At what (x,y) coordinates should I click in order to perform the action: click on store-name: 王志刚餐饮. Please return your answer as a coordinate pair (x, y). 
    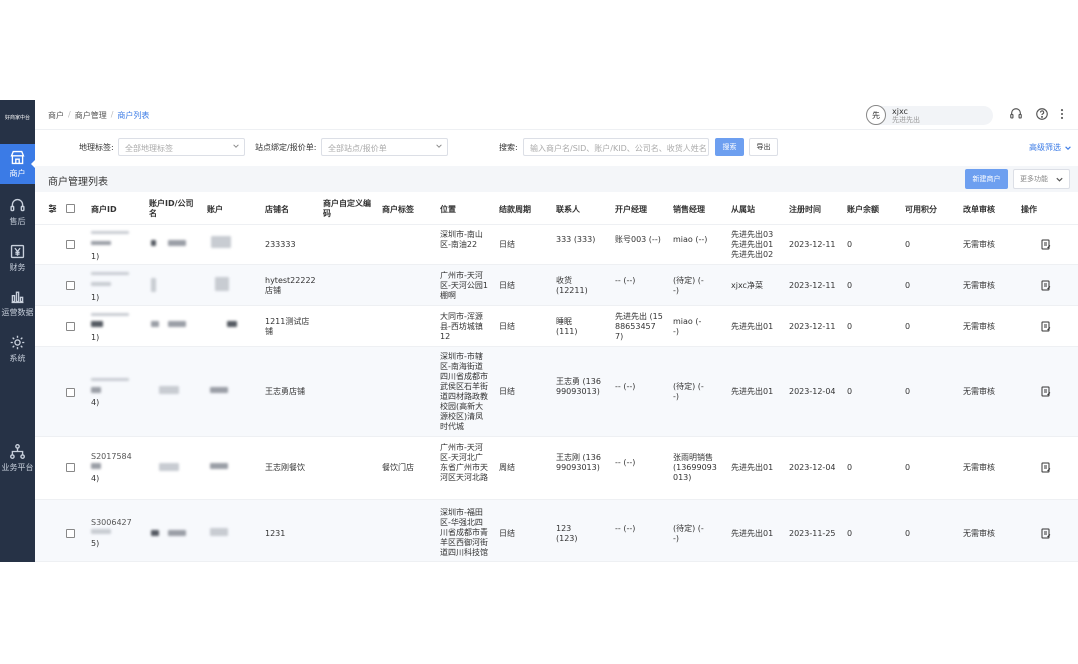
    Looking at the image, I should click on (285, 468).